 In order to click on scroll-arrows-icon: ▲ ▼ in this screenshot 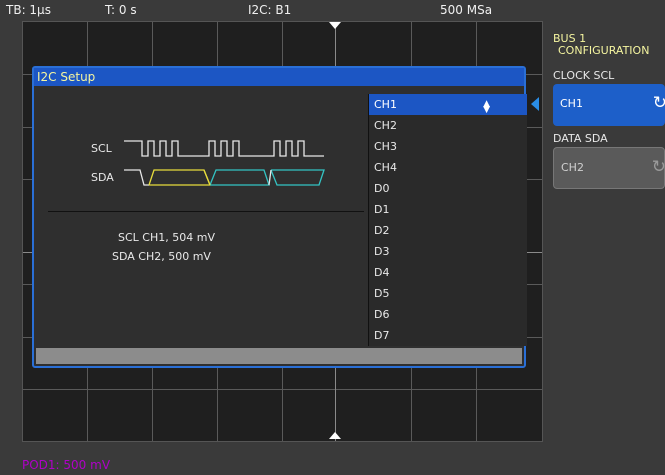, I will do `click(486, 107)`.